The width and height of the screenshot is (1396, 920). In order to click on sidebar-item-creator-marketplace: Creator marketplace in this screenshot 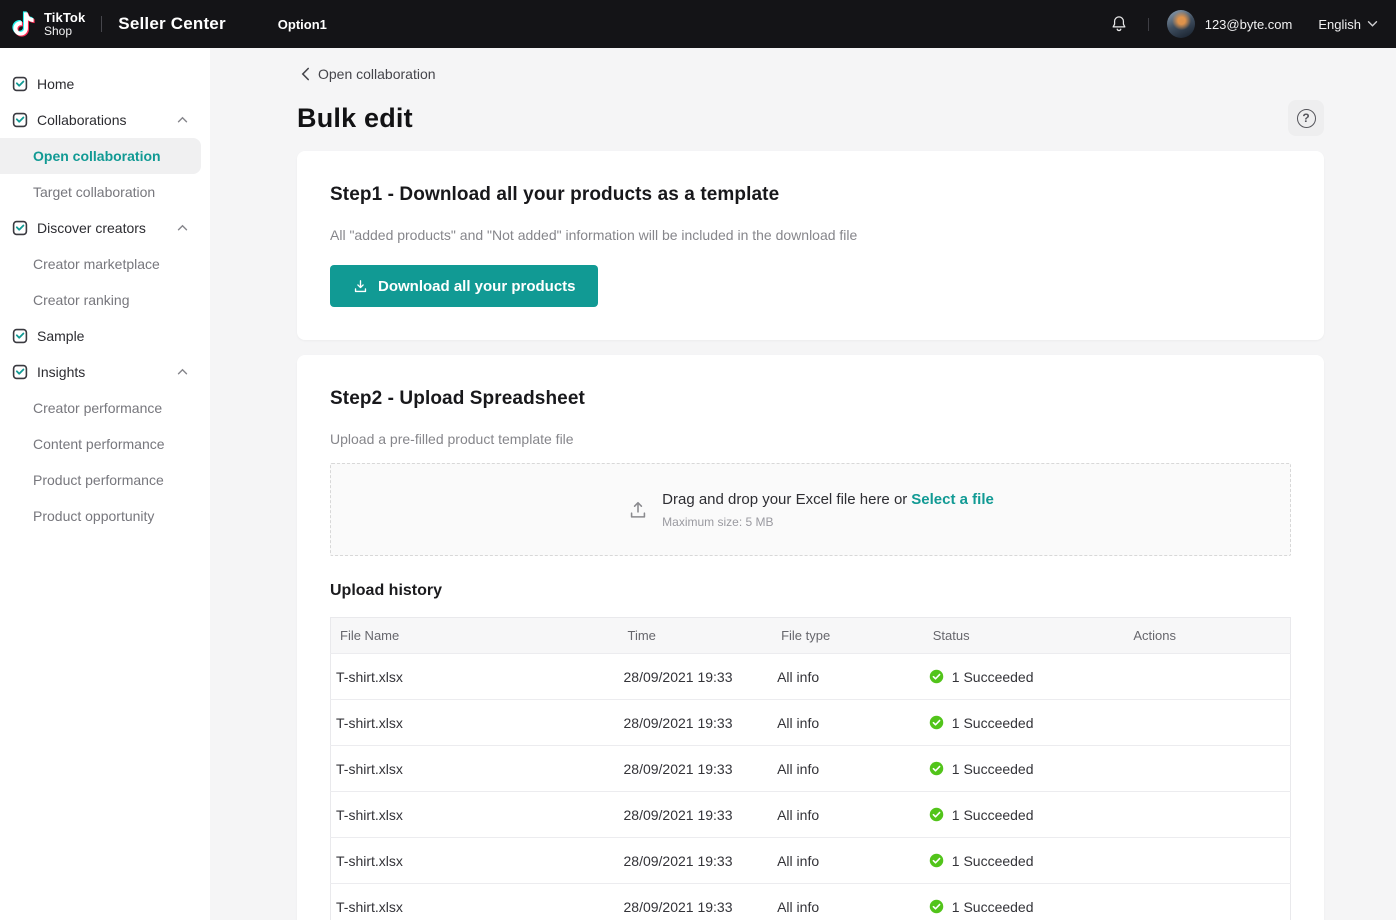, I will do `click(105, 264)`.